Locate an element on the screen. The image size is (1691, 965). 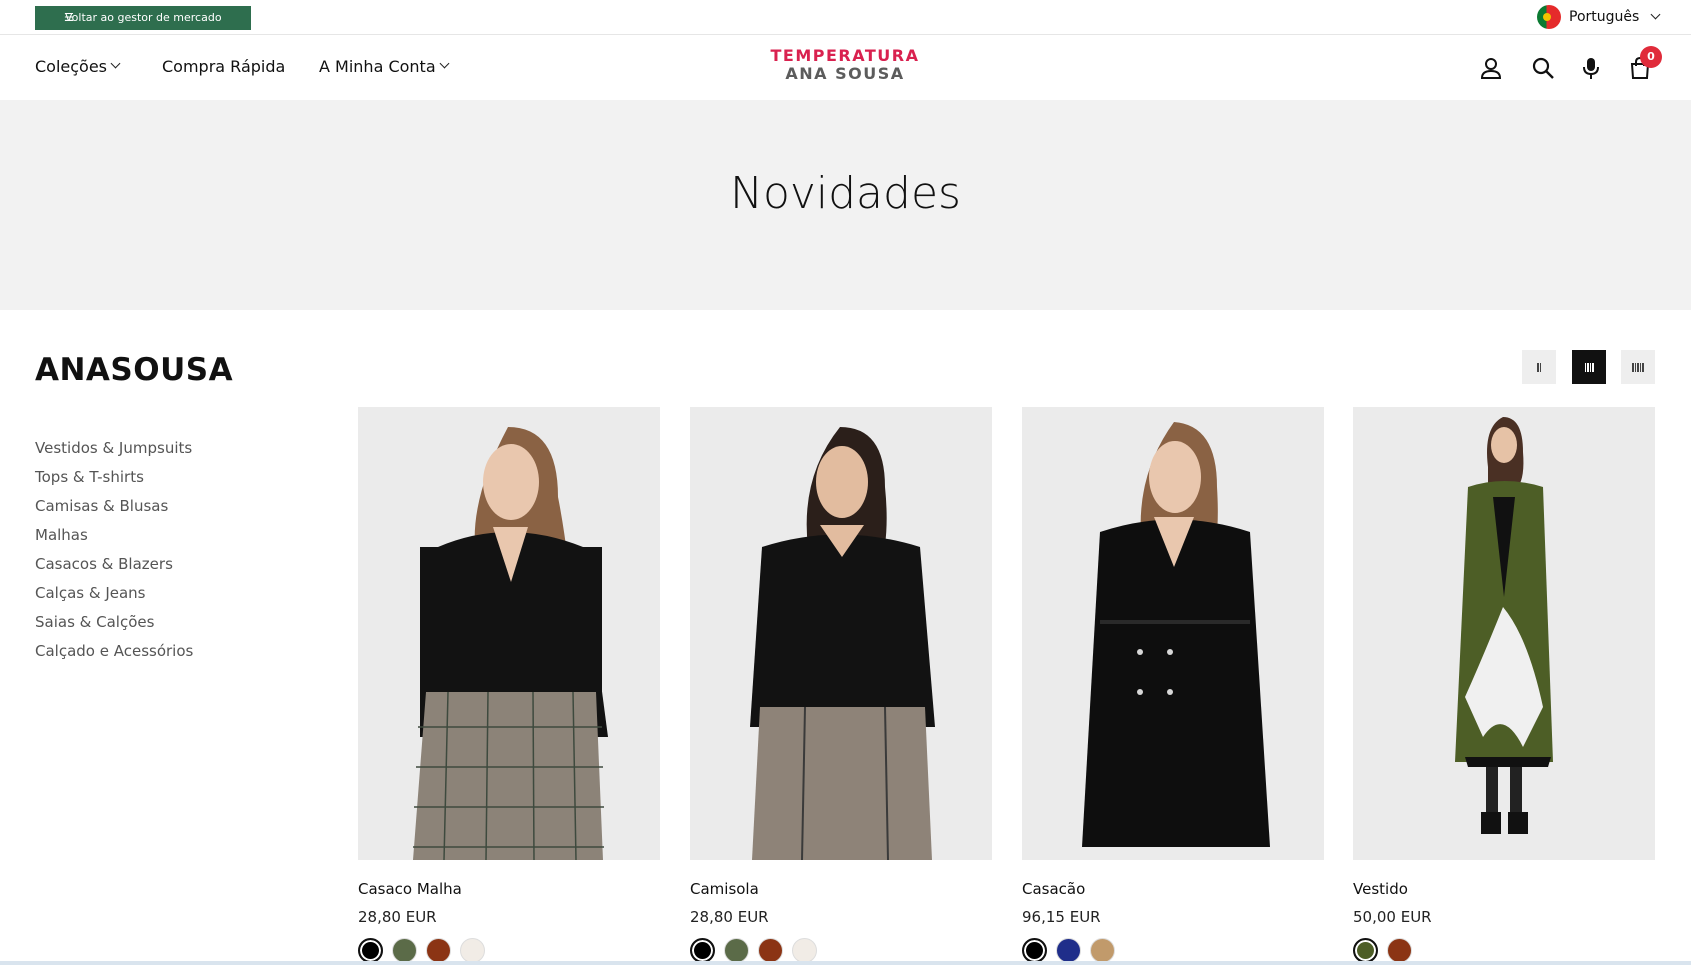
nav-minha-conta-label: A Minha Conta is located at coordinates (377, 66).